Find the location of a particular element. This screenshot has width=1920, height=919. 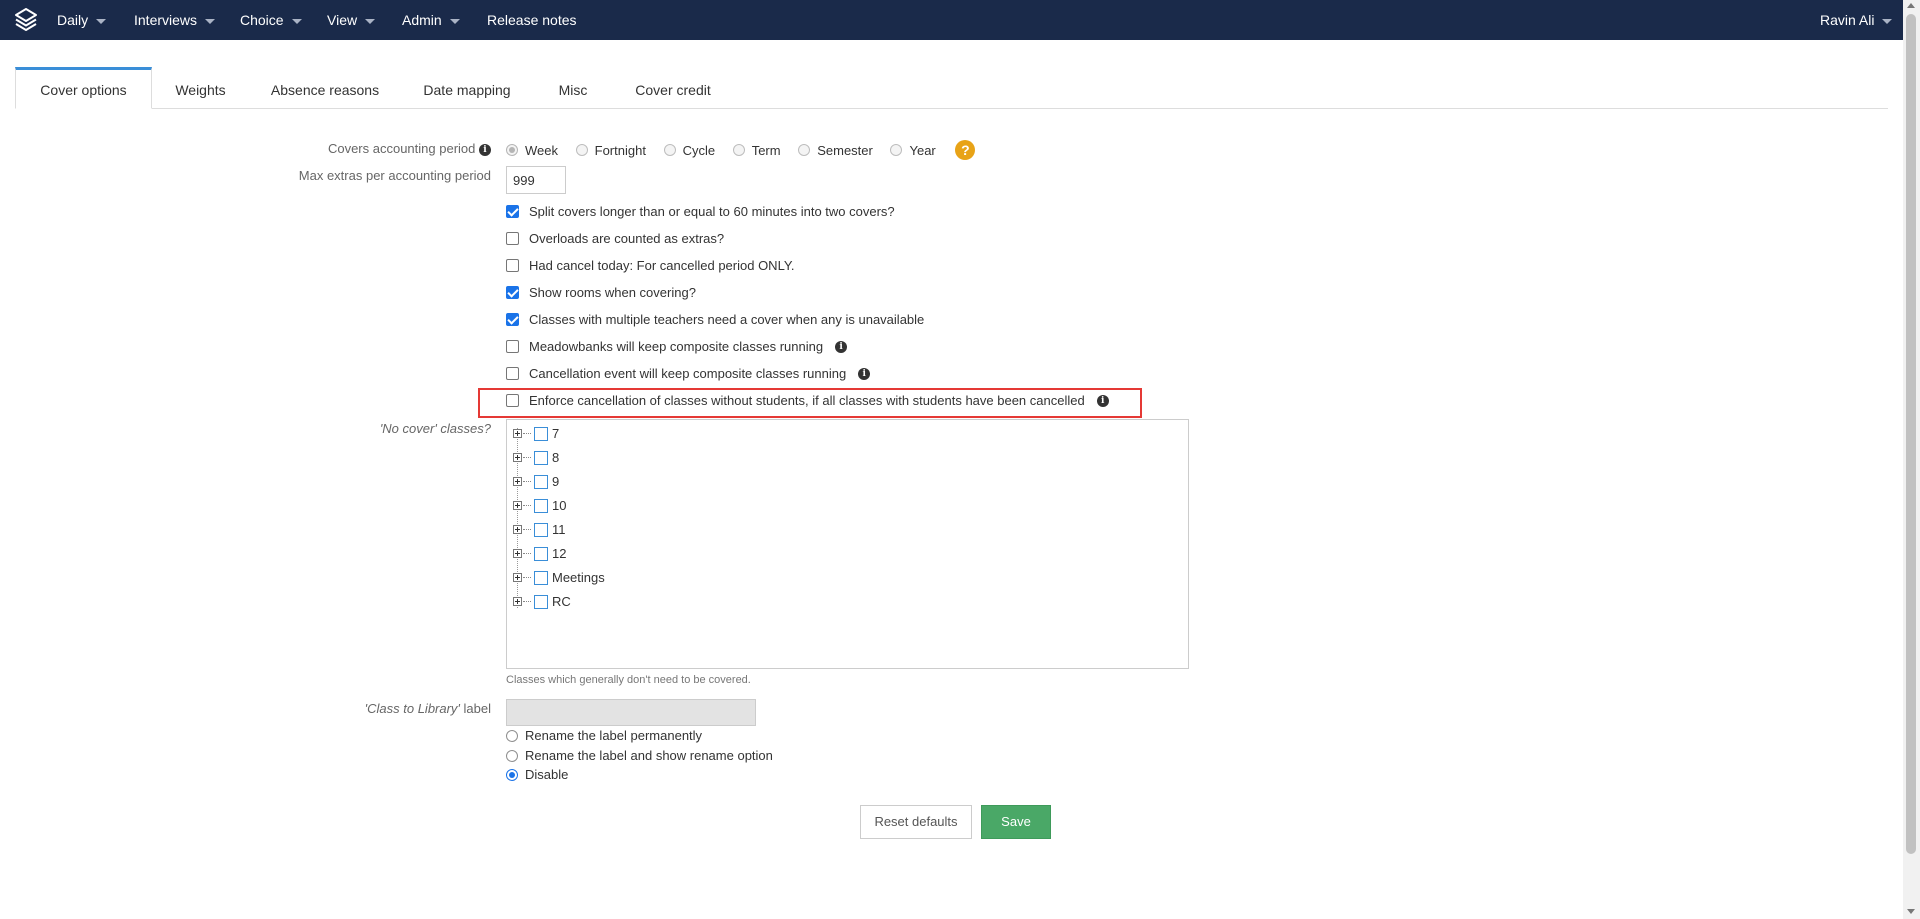

class-to-library-label: 'Class to Library' label is located at coordinates (428, 708).